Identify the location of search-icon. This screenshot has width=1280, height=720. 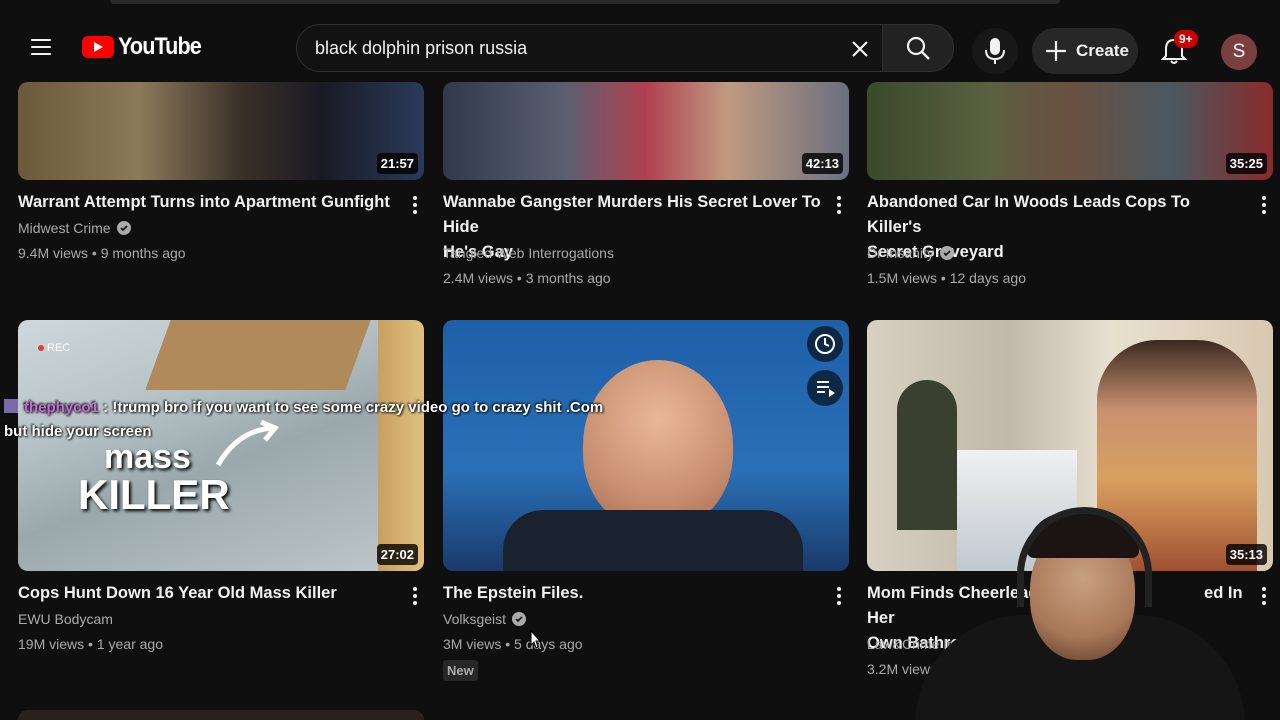
(918, 48).